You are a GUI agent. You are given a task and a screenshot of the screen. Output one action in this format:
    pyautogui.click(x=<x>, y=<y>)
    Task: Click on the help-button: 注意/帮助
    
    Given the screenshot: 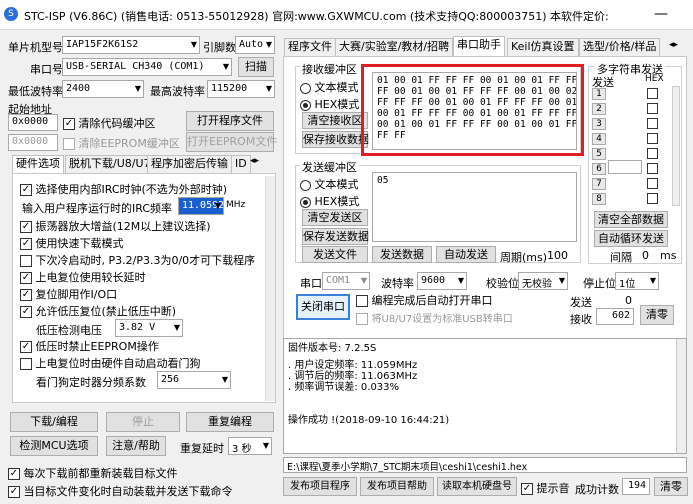 What is the action you would take?
    pyautogui.click(x=136, y=446)
    